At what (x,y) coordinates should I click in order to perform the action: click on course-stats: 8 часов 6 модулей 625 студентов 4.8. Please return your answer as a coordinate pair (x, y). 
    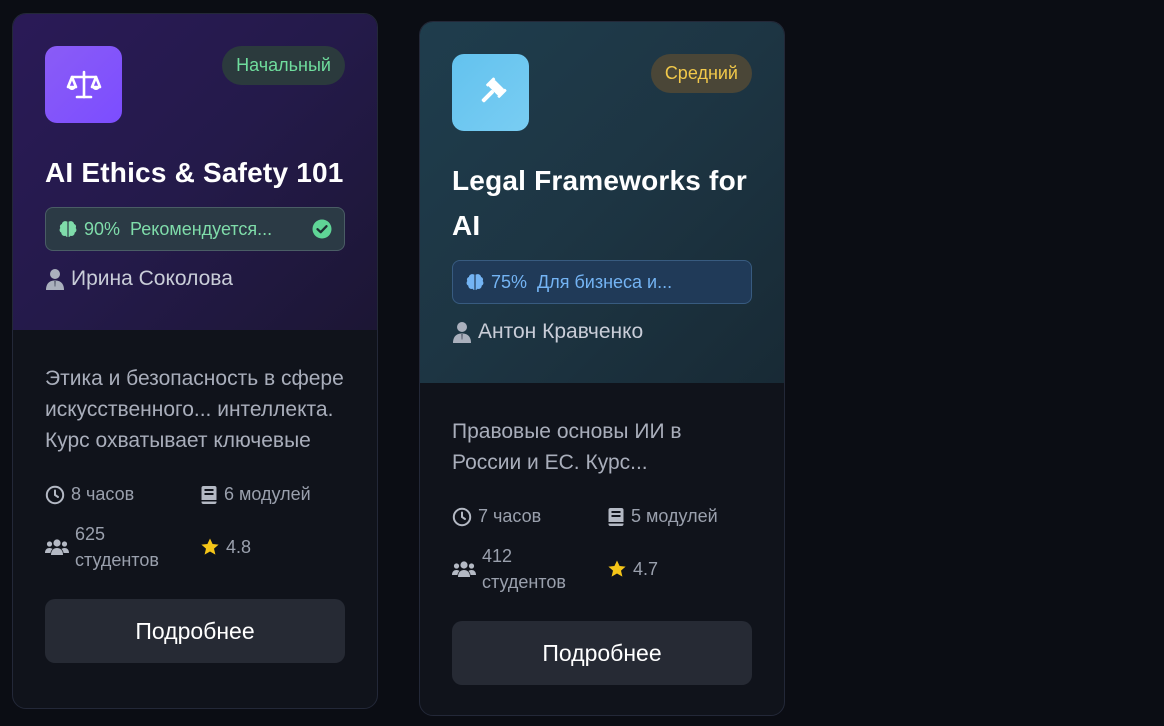
    Looking at the image, I should click on (195, 528).